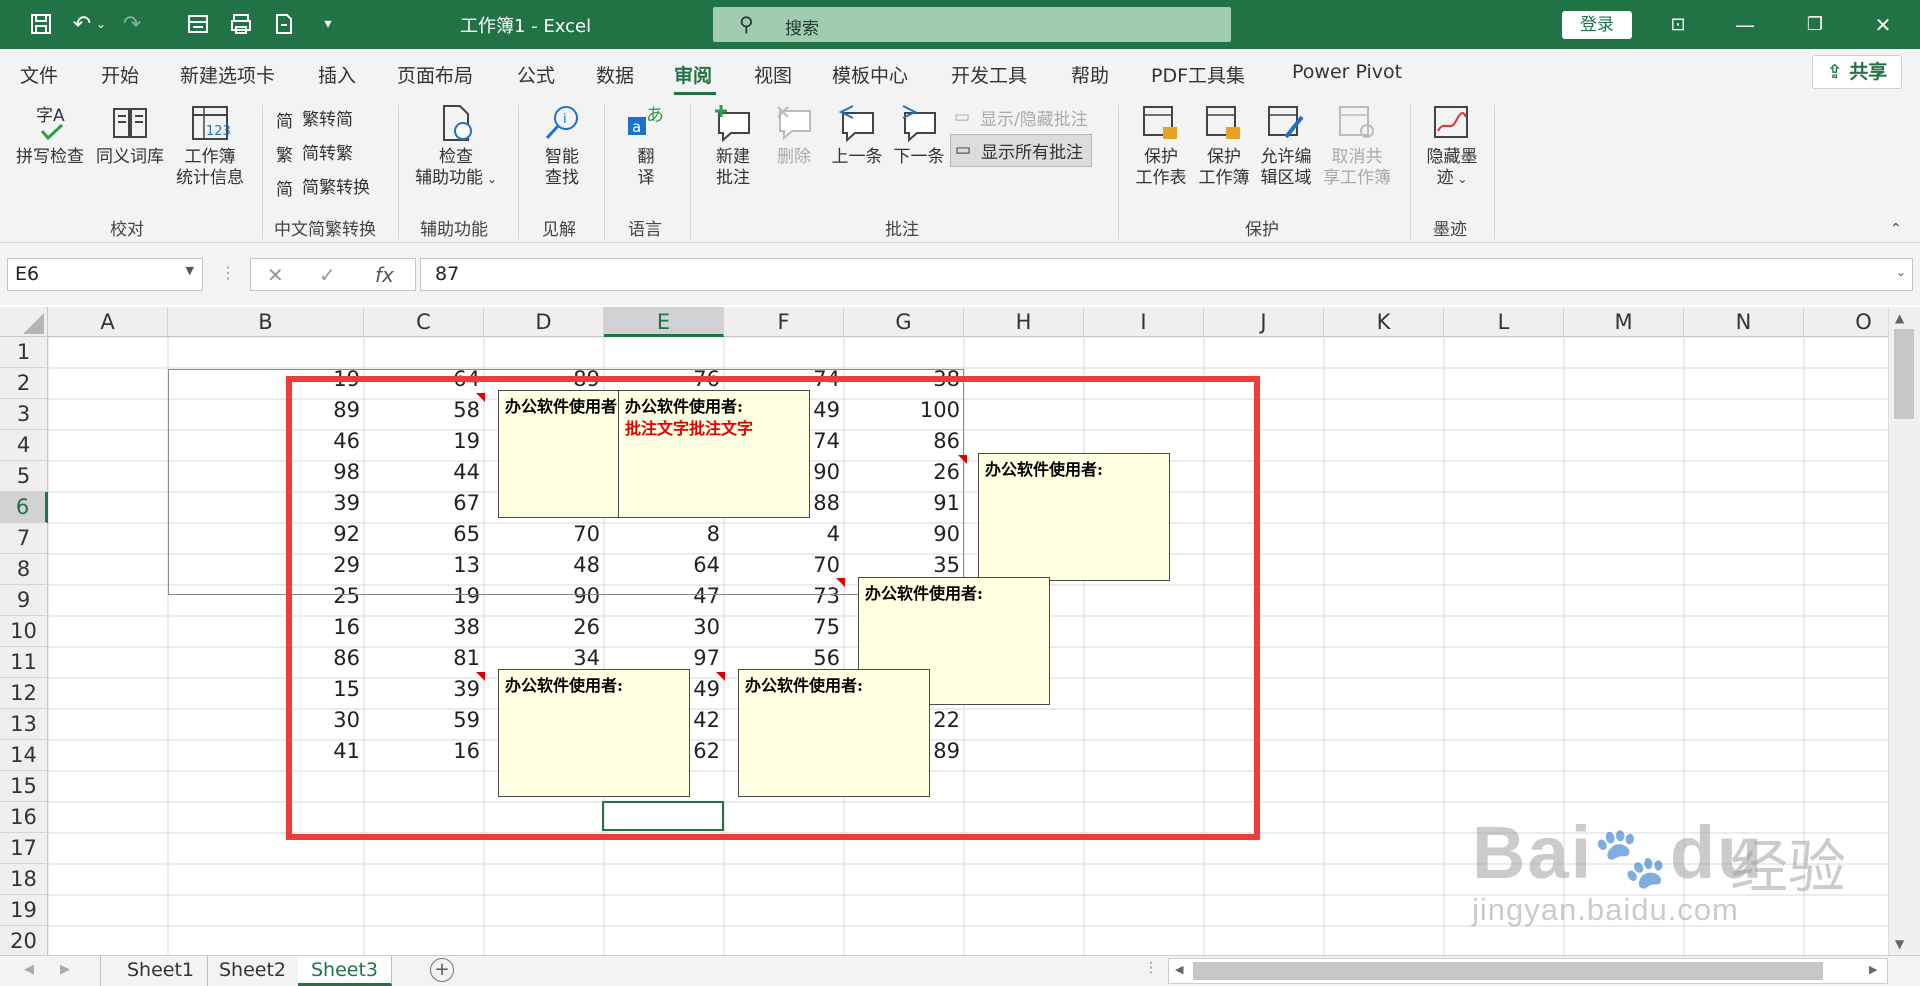  Describe the element at coordinates (1286, 146) in the screenshot. I see `allow-edit-ranges-button: 允许编 辑区域` at that location.